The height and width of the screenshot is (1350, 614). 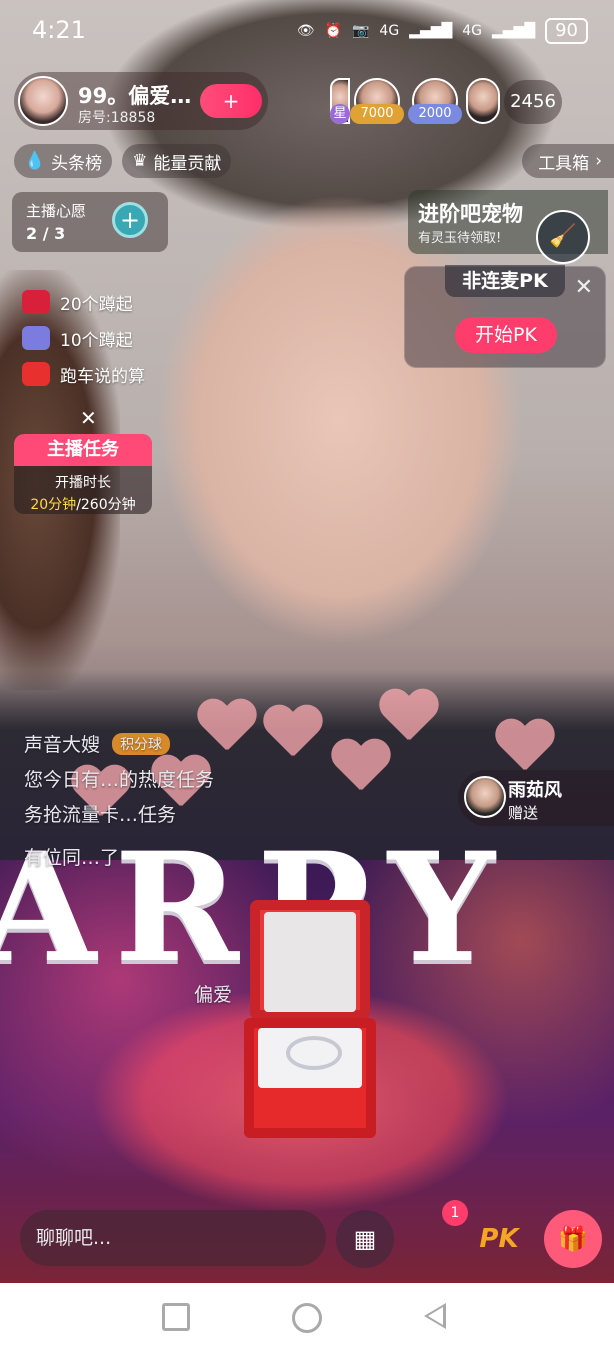 What do you see at coordinates (96, 340) in the screenshot?
I see `goal-label: 10个蹲起` at bounding box center [96, 340].